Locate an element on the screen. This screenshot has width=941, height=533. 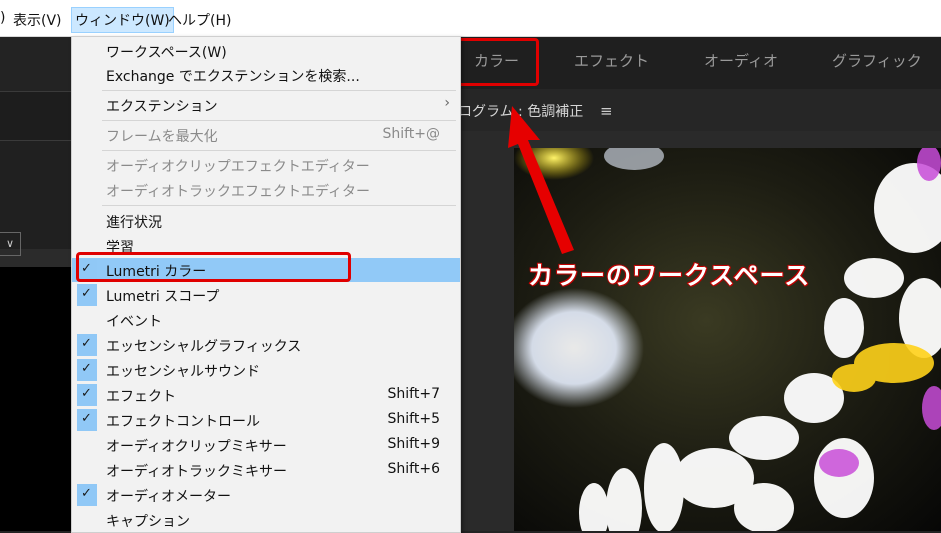
menu-item-workspace: ワークスペース(W) is located at coordinates (266, 51).